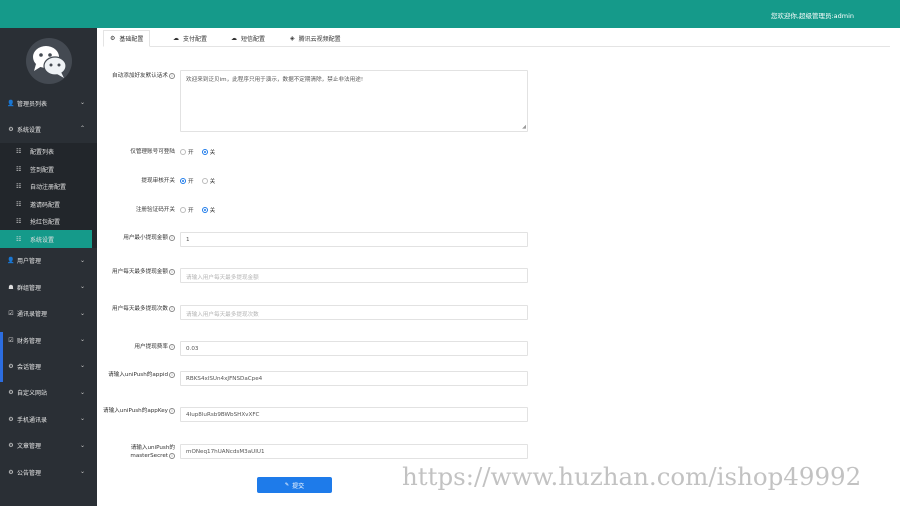 The height and width of the screenshot is (506, 900). Describe the element at coordinates (139, 452) in the screenshot. I see `field-label: 请输入uniPush的masterSecret i` at that location.